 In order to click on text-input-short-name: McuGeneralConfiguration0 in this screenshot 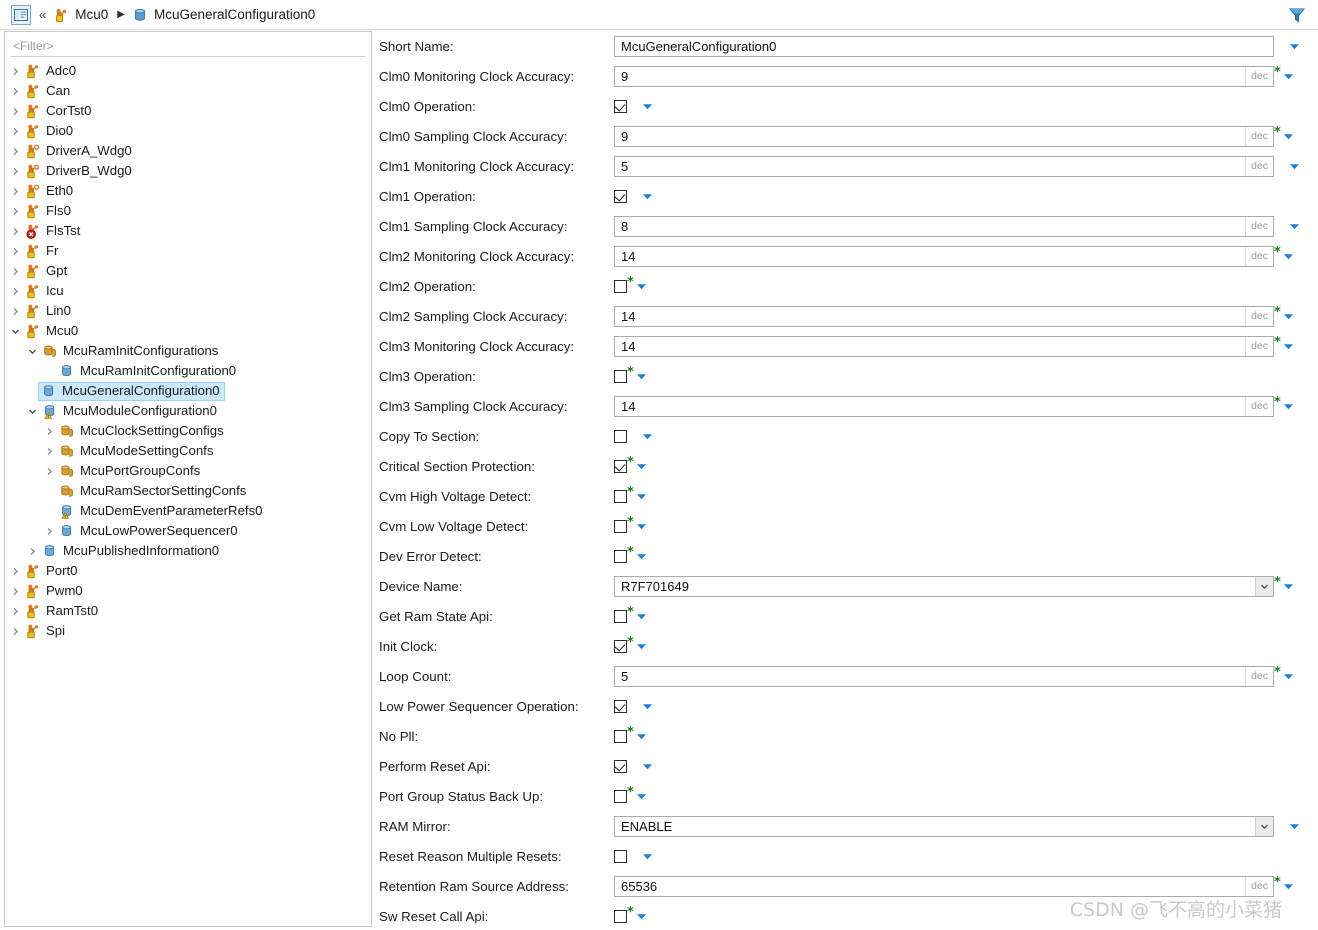, I will do `click(944, 46)`.